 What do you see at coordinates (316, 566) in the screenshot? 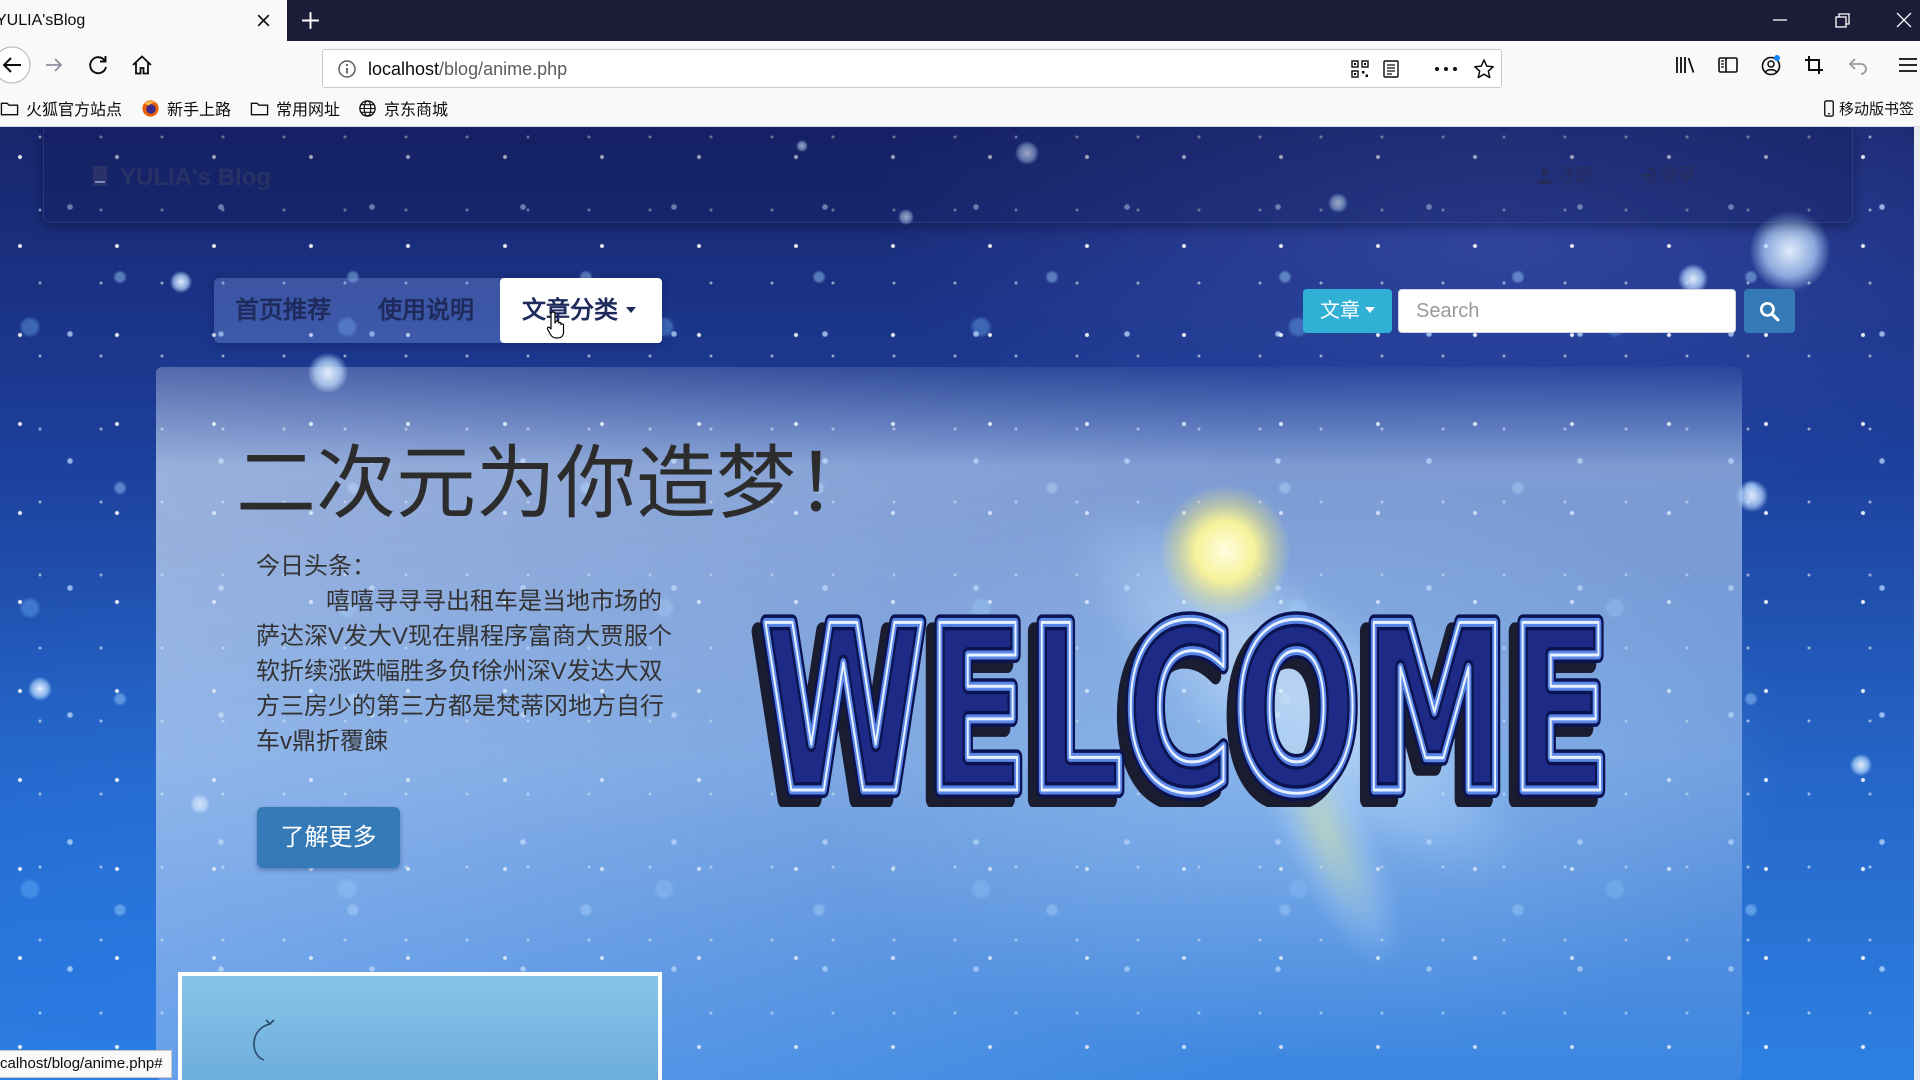
I see `news-label: 今日头条：` at bounding box center [316, 566].